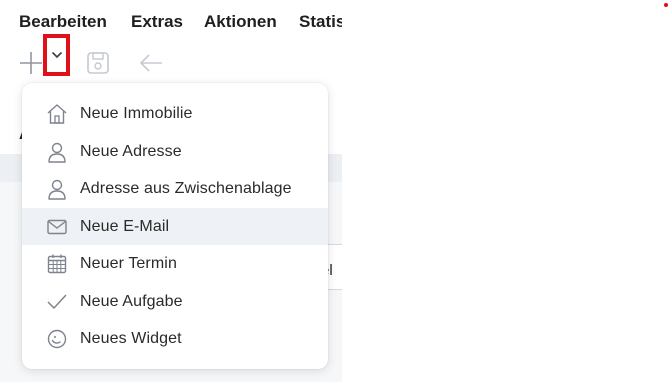  What do you see at coordinates (131, 151) in the screenshot?
I see `menu-item-label: Neue Adresse` at bounding box center [131, 151].